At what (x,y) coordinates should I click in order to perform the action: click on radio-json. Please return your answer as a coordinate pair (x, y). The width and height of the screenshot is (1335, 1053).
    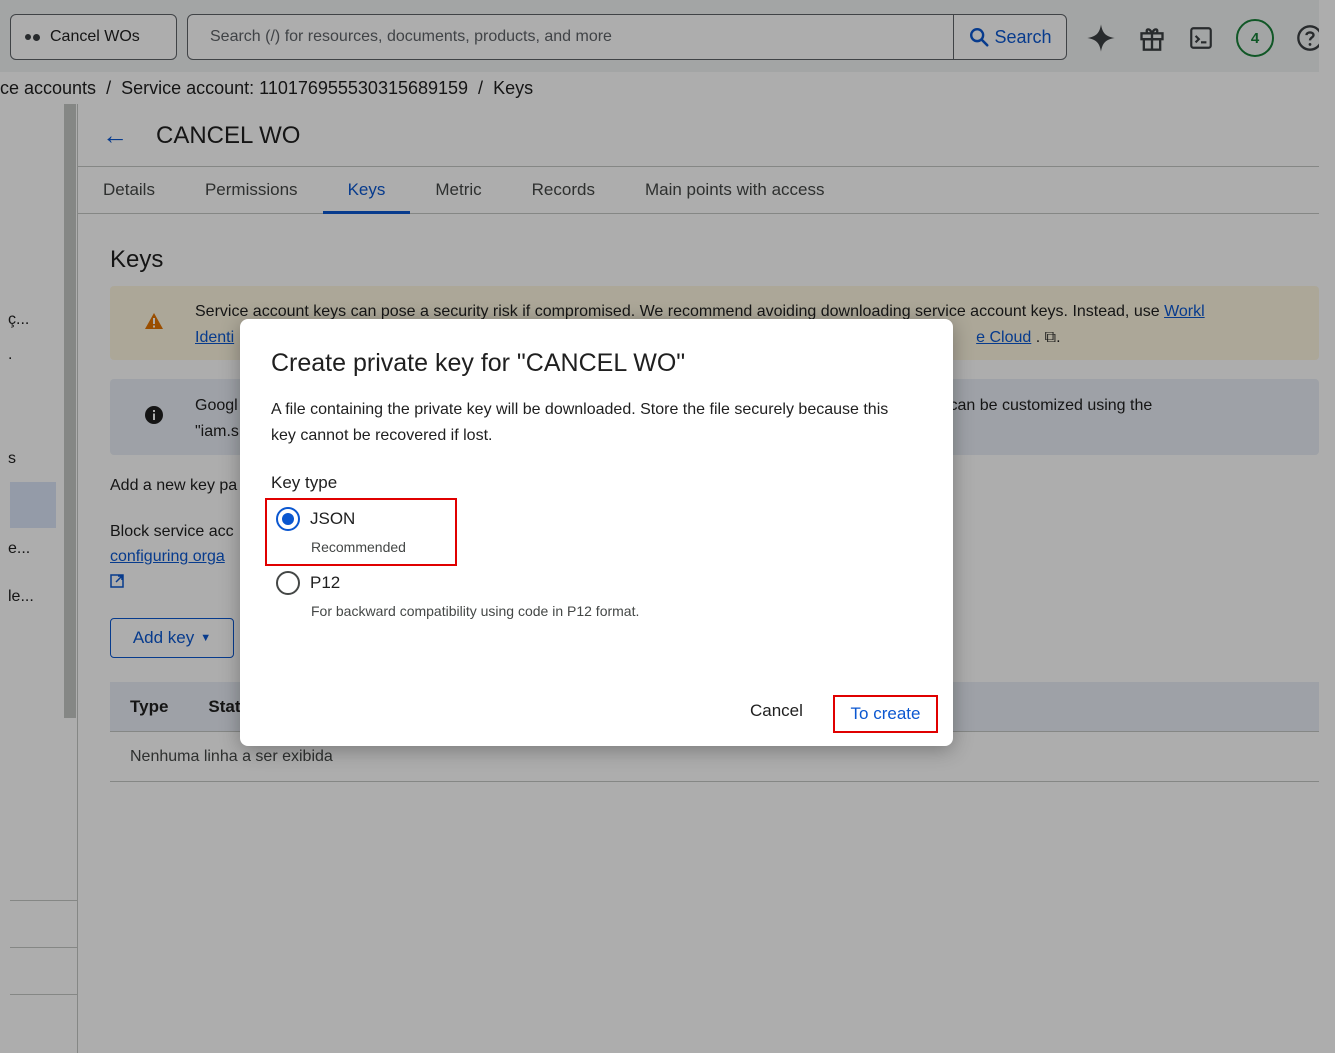
    Looking at the image, I should click on (288, 519).